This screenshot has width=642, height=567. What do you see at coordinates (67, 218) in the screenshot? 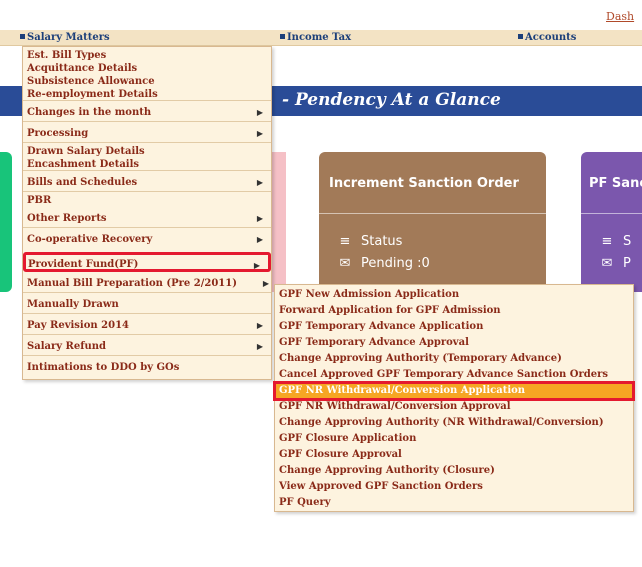
I see `menu-item-label: Other Reports` at bounding box center [67, 218].